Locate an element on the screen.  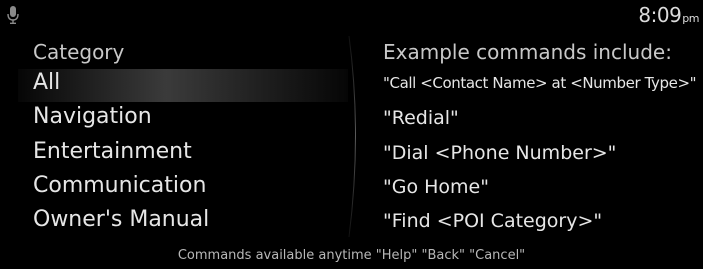
category-item-communication: Communication is located at coordinates (119, 185).